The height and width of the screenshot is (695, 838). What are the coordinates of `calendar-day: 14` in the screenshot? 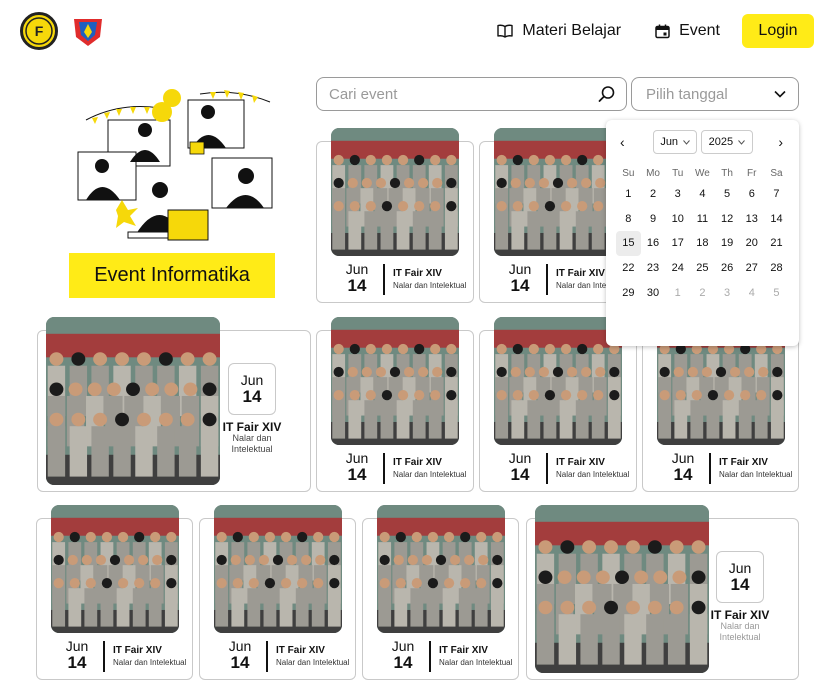 It's located at (776, 219).